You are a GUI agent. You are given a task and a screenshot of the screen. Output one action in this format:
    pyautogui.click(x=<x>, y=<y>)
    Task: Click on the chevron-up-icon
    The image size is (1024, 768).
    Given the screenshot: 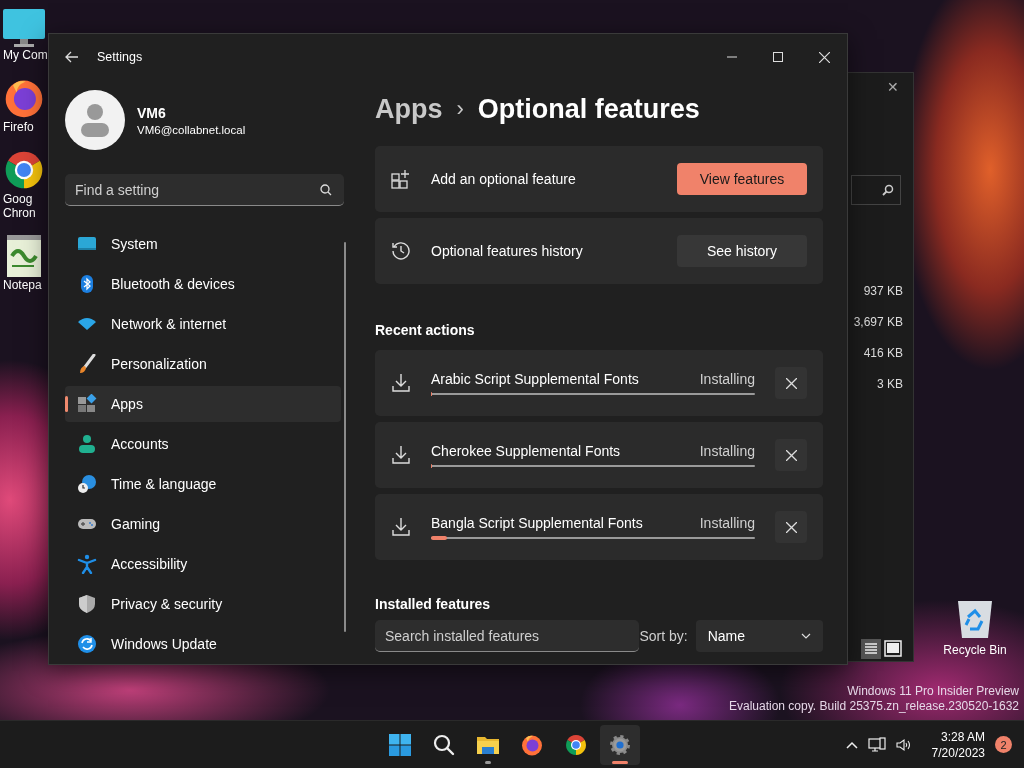 What is the action you would take?
    pyautogui.click(x=851, y=744)
    